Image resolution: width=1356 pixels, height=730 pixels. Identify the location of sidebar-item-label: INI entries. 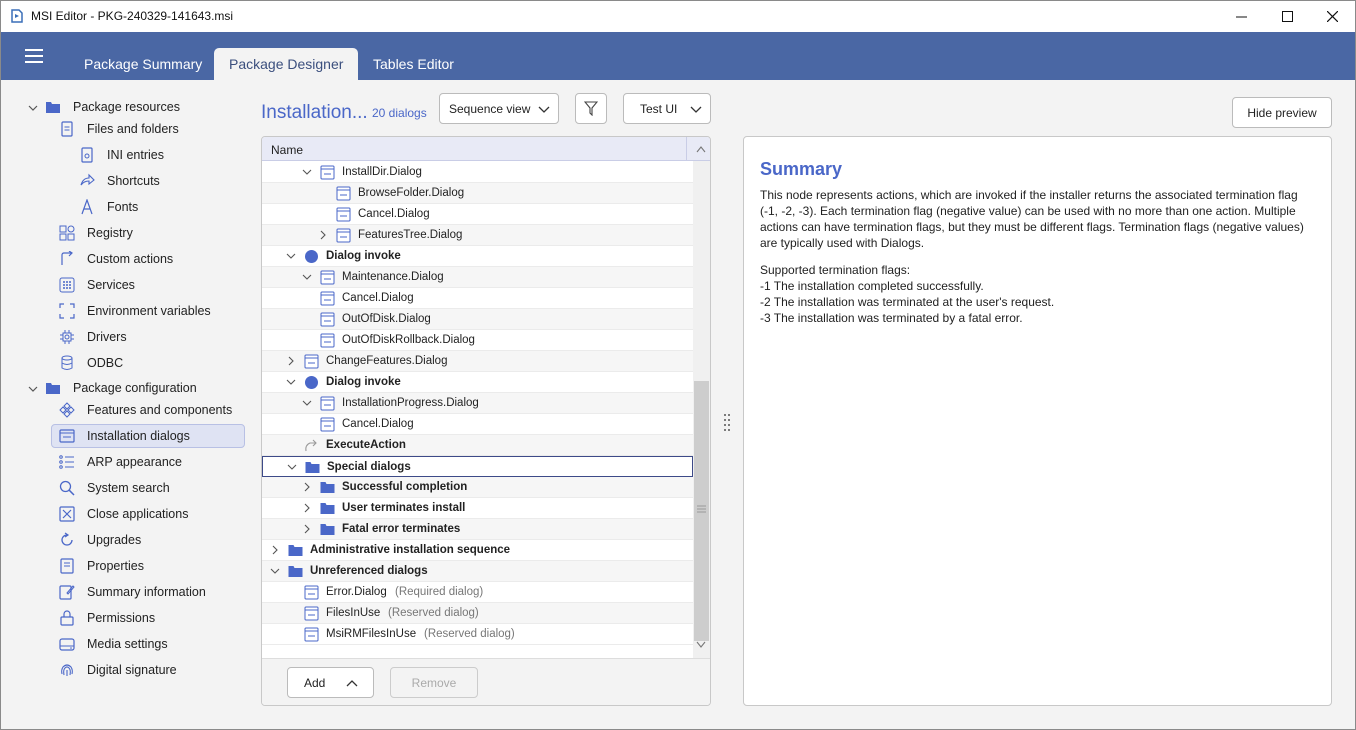
(135, 155).